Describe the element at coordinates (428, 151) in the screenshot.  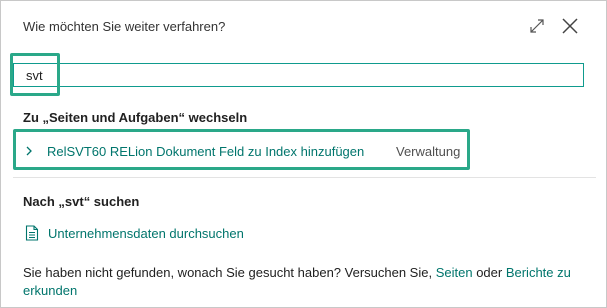
I see `result-category: Verwaltung` at that location.